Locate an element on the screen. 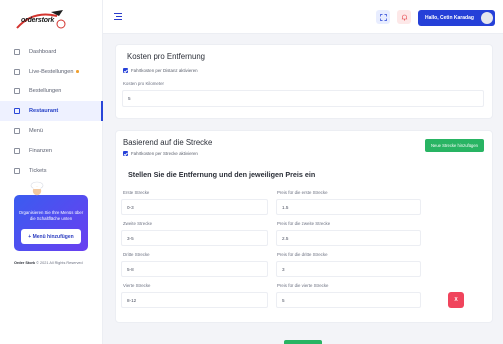 Image resolution: width=503 pixels, height=344 pixels. route-4-distance-input: 8-12 is located at coordinates (194, 300).